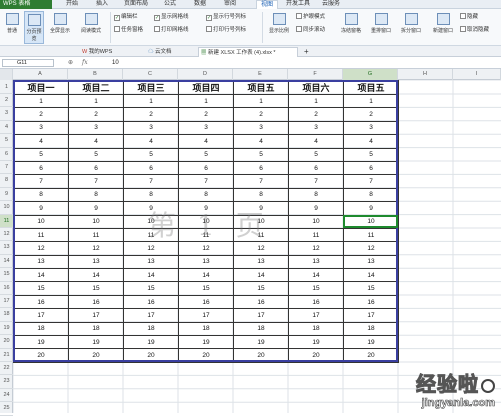 The image size is (501, 416). I want to click on row-header: 15, so click(6, 275).